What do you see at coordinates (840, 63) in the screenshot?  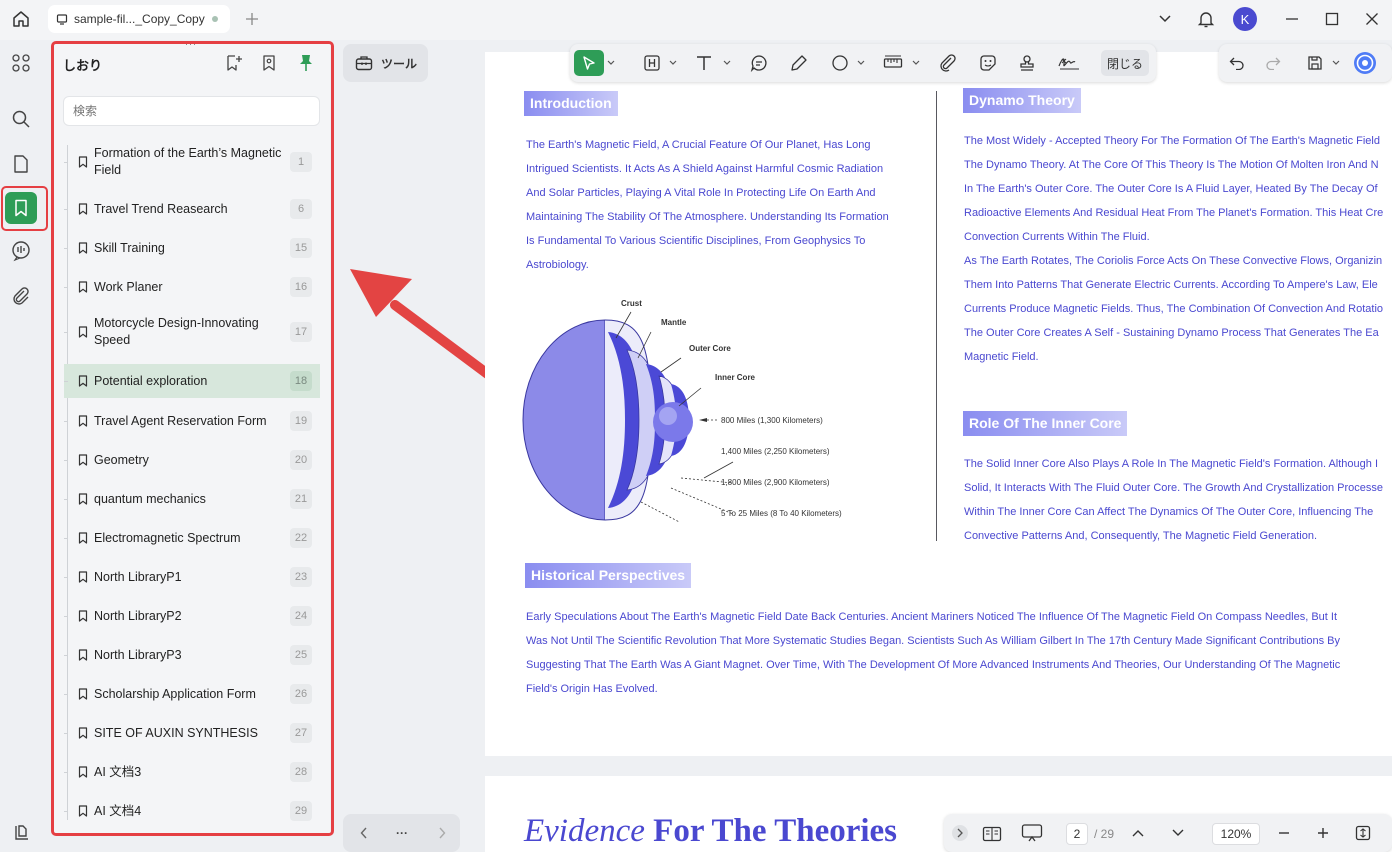 I see `shape-circle-icon` at bounding box center [840, 63].